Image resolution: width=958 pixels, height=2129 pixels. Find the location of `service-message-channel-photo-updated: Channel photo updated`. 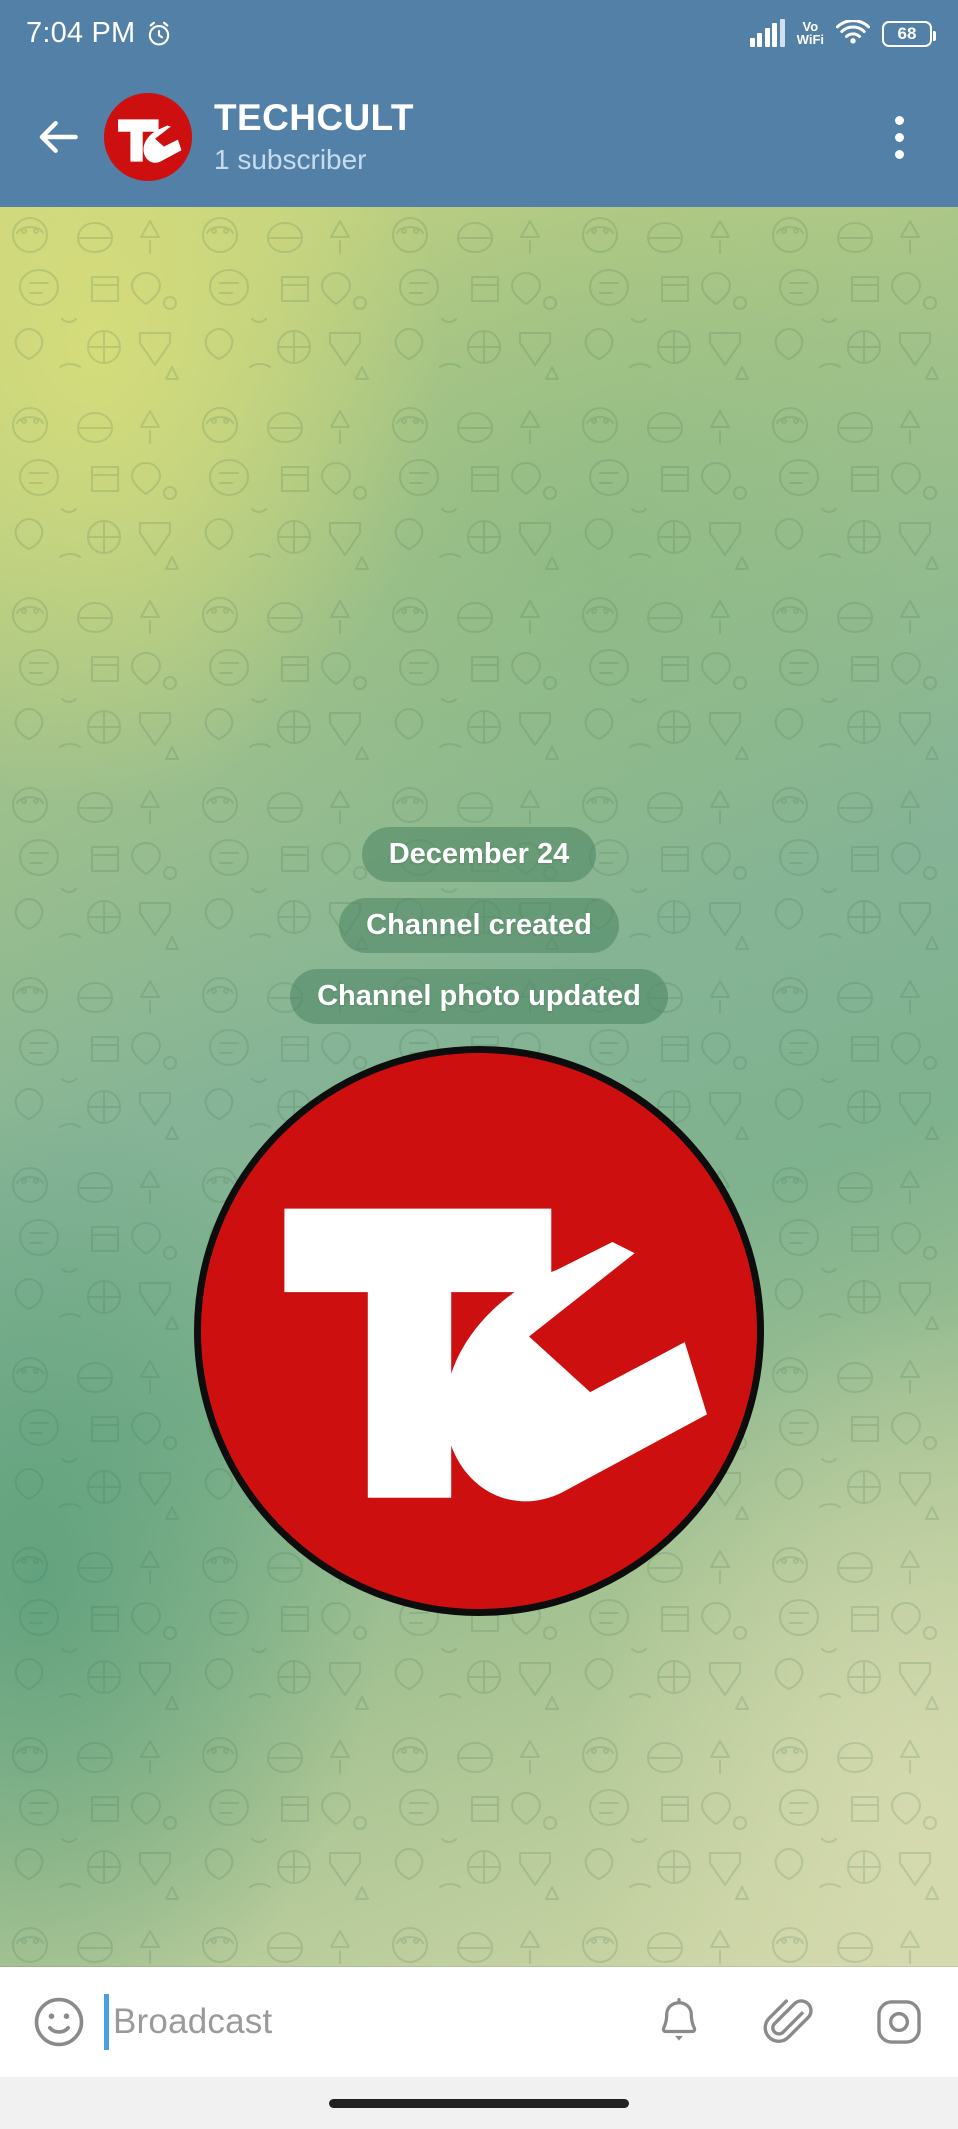

service-message-channel-photo-updated: Channel photo updated is located at coordinates (479, 996).